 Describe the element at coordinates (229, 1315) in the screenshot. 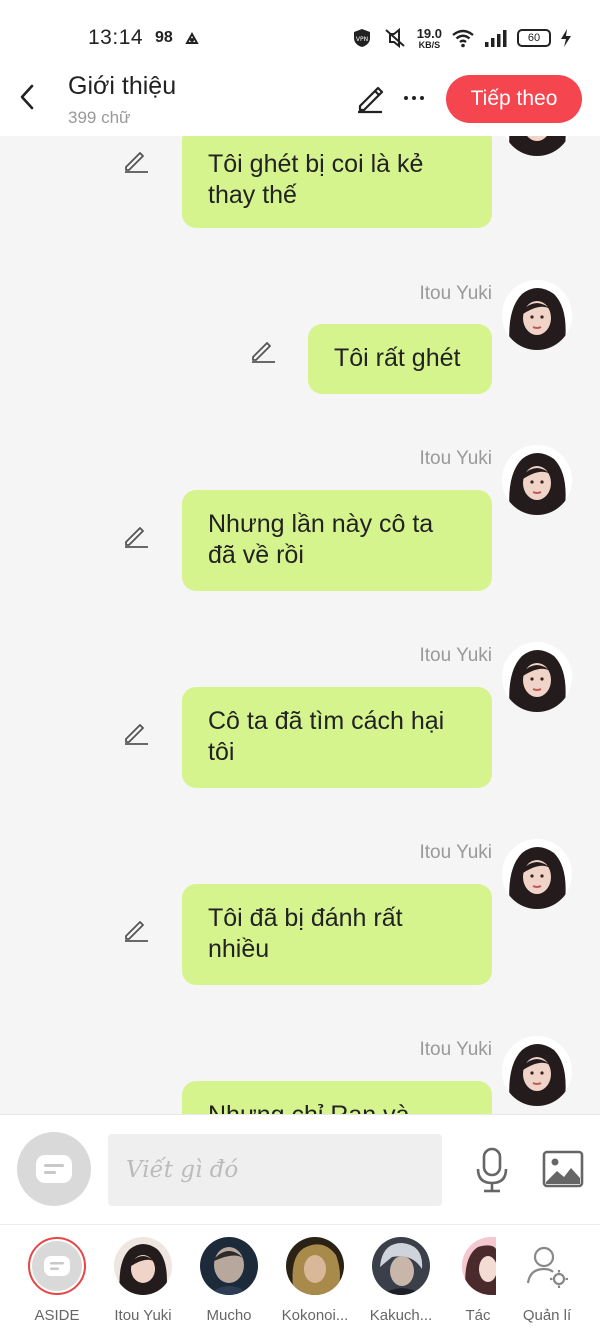

I see `character-label: Mucho` at that location.